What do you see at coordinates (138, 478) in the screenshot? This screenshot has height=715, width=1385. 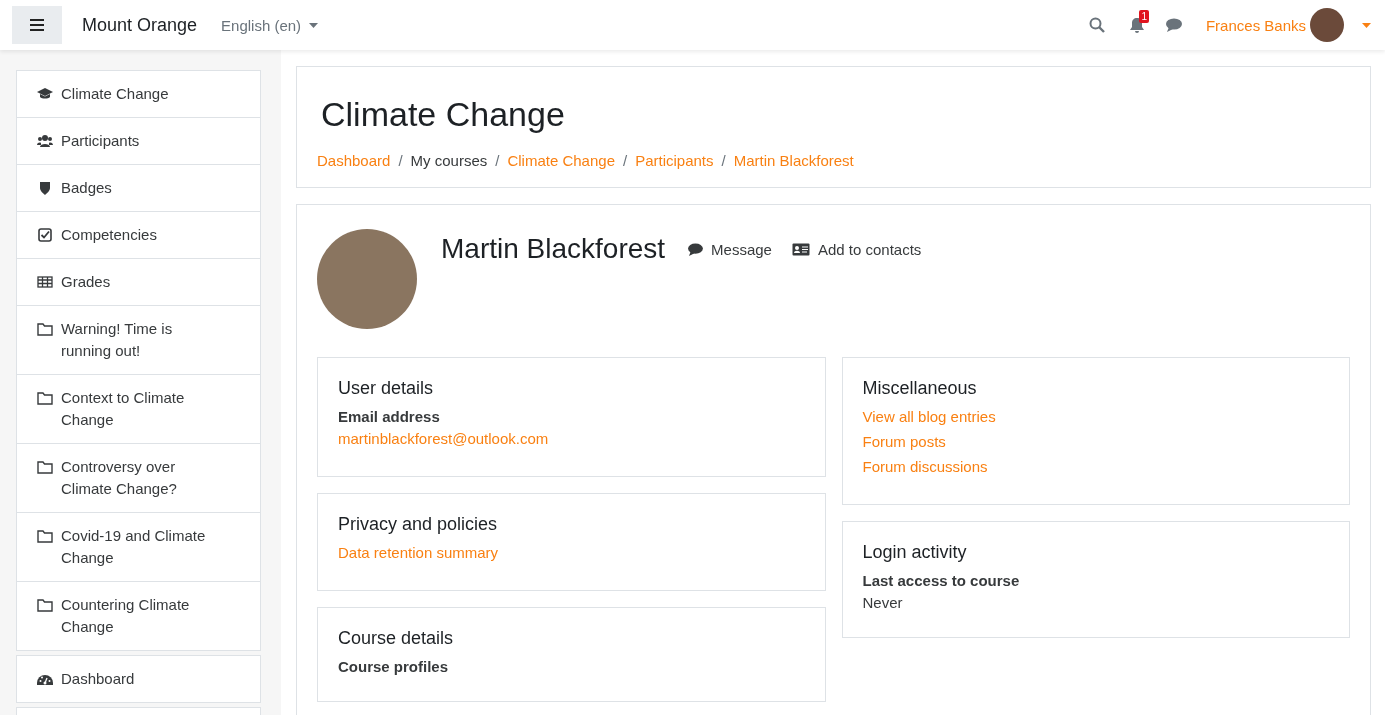 I see `nav-item: Controversy over Climate Change?` at bounding box center [138, 478].